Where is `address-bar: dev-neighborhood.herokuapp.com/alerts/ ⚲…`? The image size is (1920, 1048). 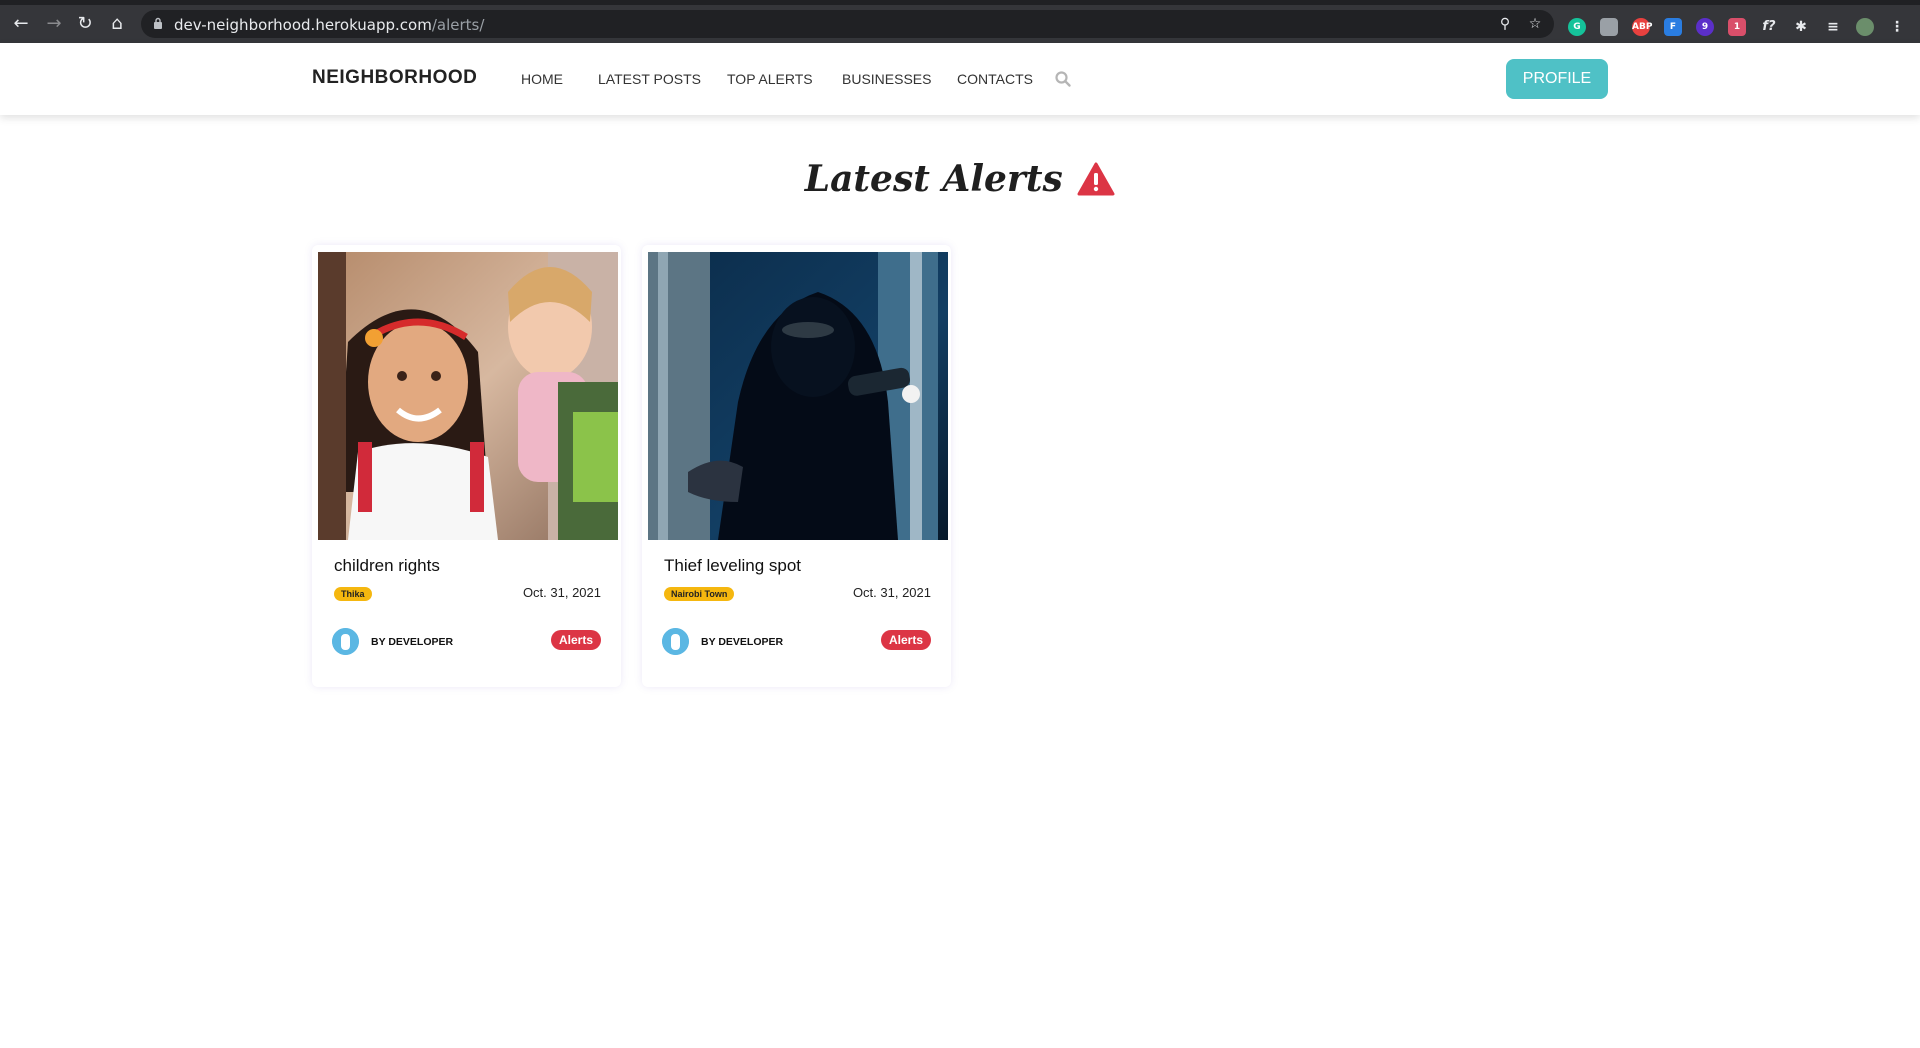
address-bar: dev-neighborhood.herokuapp.com/alerts/ ⚲… is located at coordinates (847, 24).